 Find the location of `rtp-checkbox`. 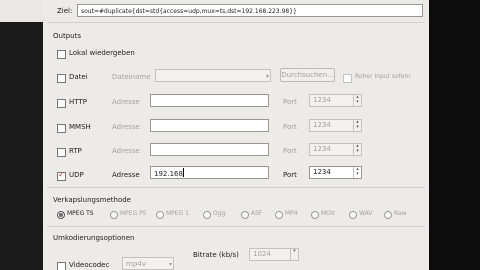

rtp-checkbox is located at coordinates (61, 152).